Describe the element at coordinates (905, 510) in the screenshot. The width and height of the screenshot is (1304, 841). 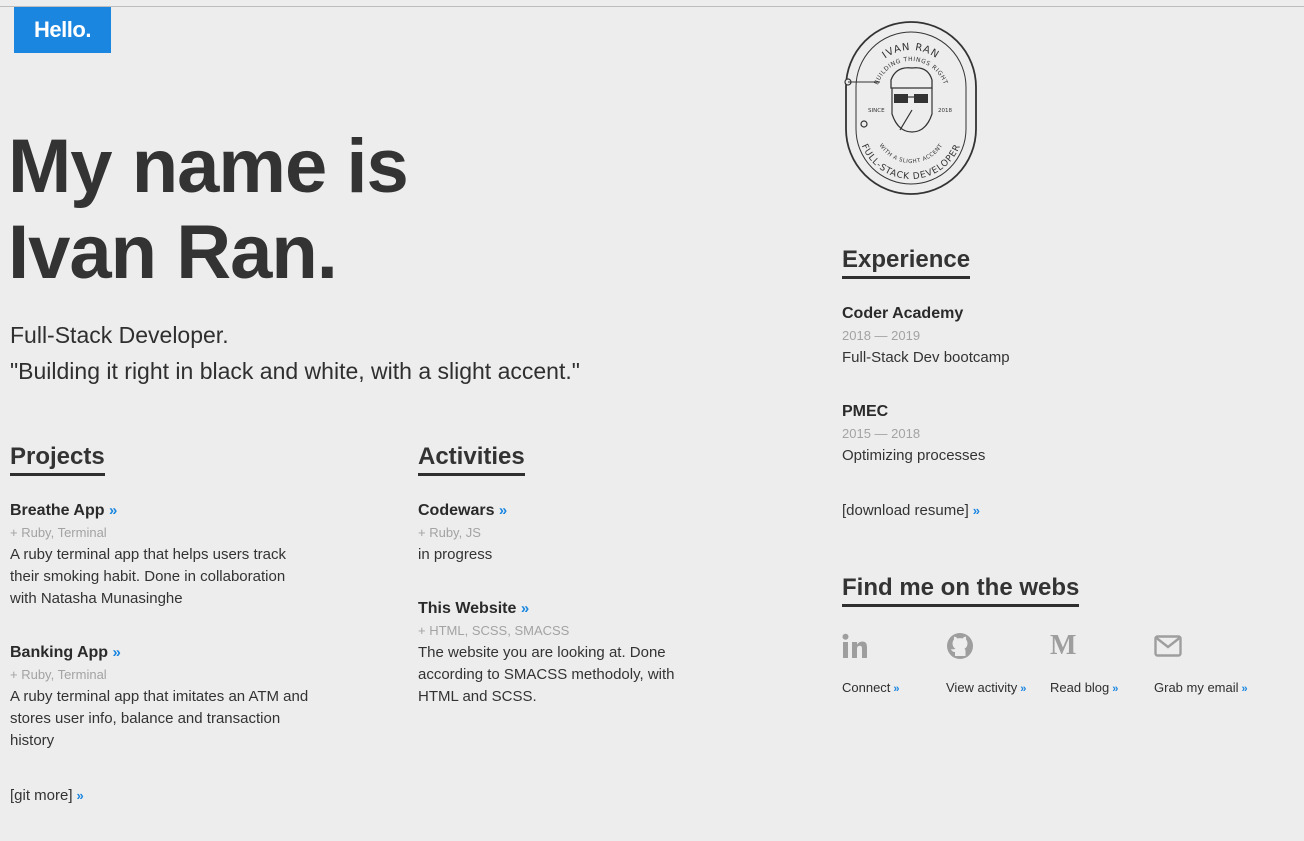
I see `download-resume-label: [download resume]` at that location.